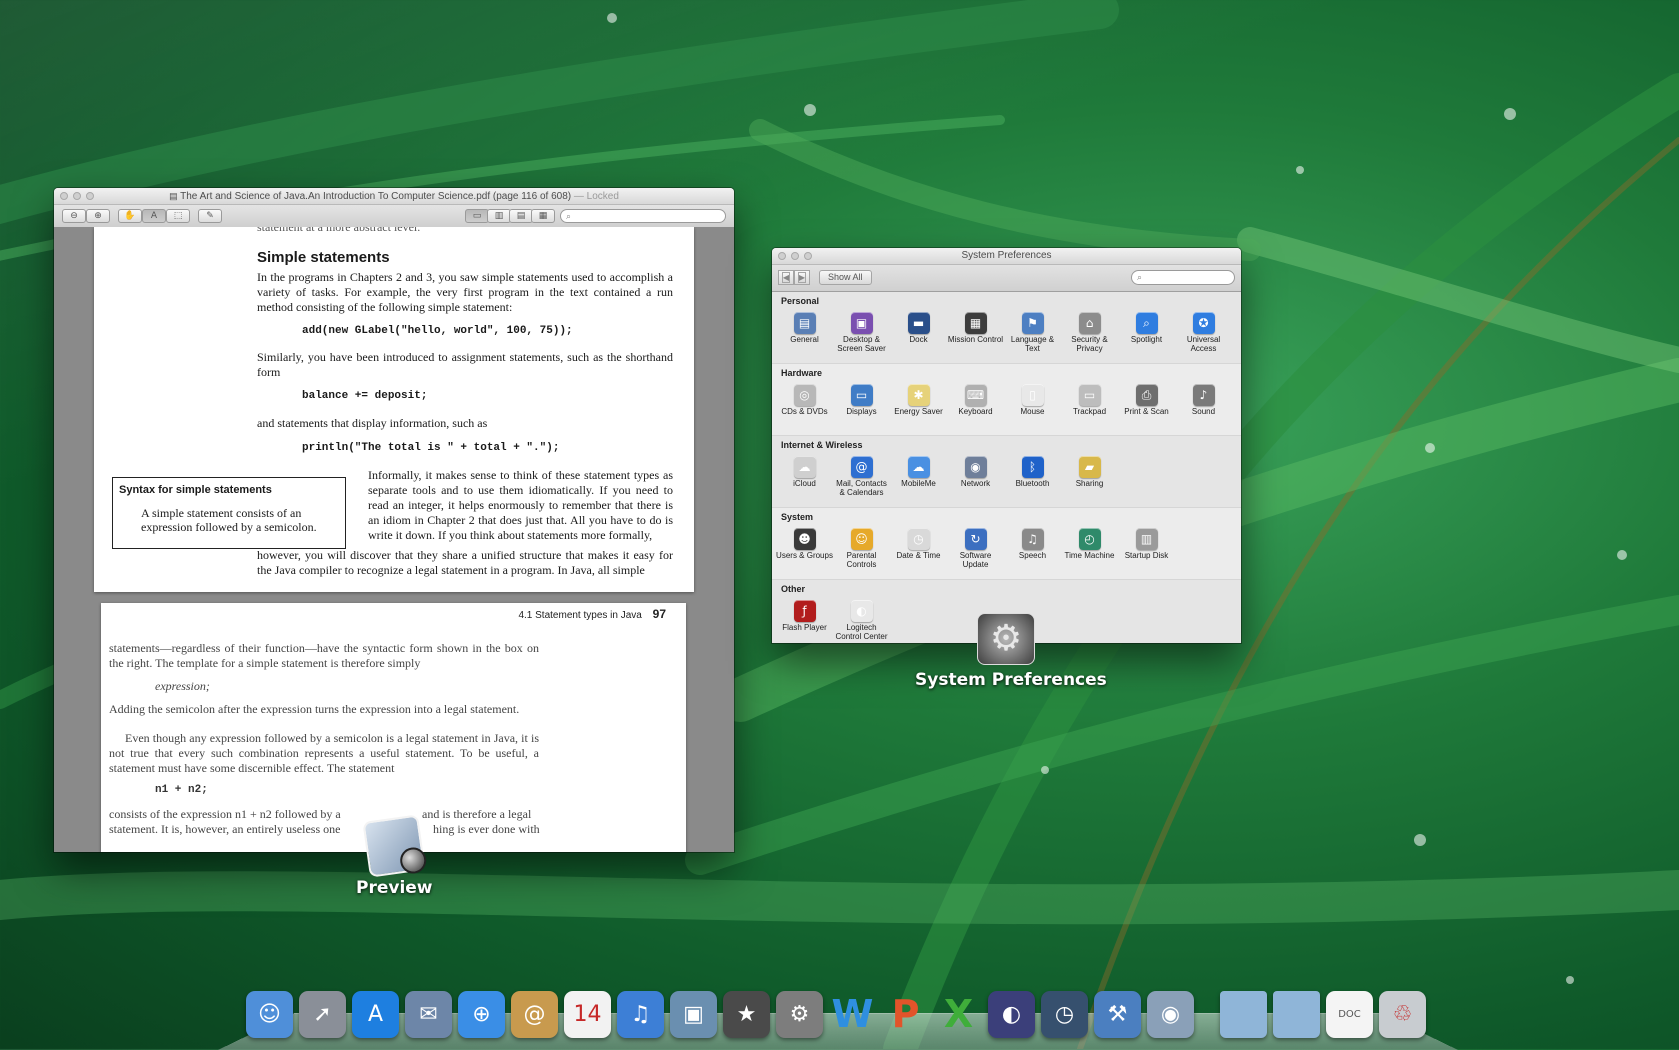  I want to click on pane-mission-control: ▦ Mission Control, so click(975, 331).